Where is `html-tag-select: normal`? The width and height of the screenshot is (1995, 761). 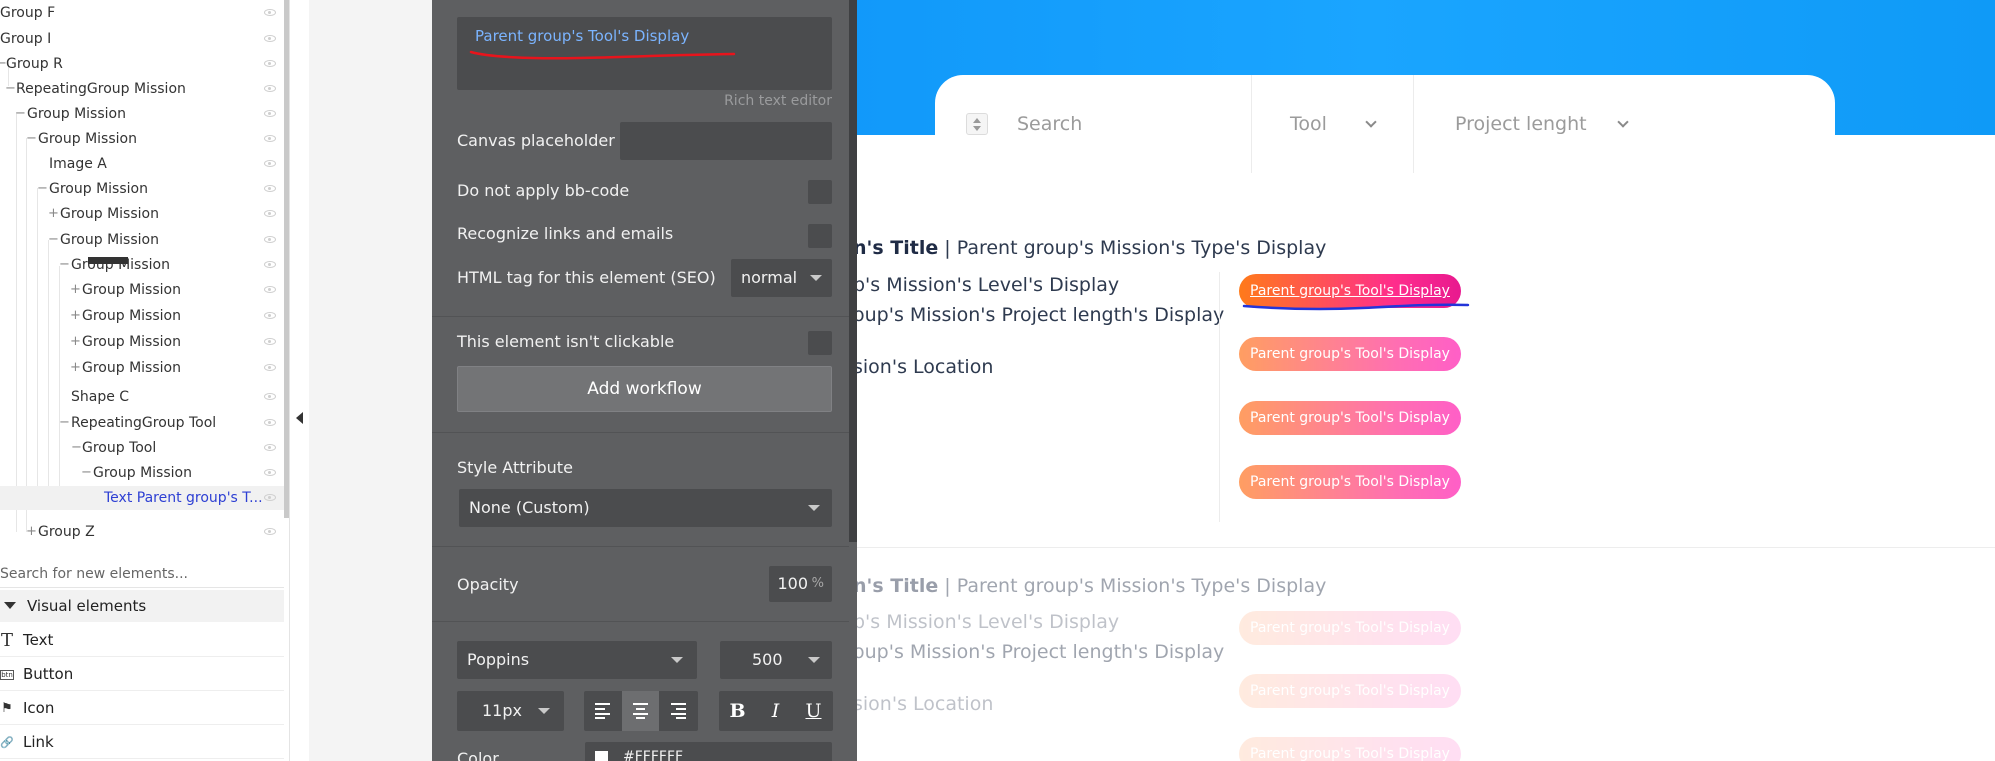 html-tag-select: normal is located at coordinates (781, 278).